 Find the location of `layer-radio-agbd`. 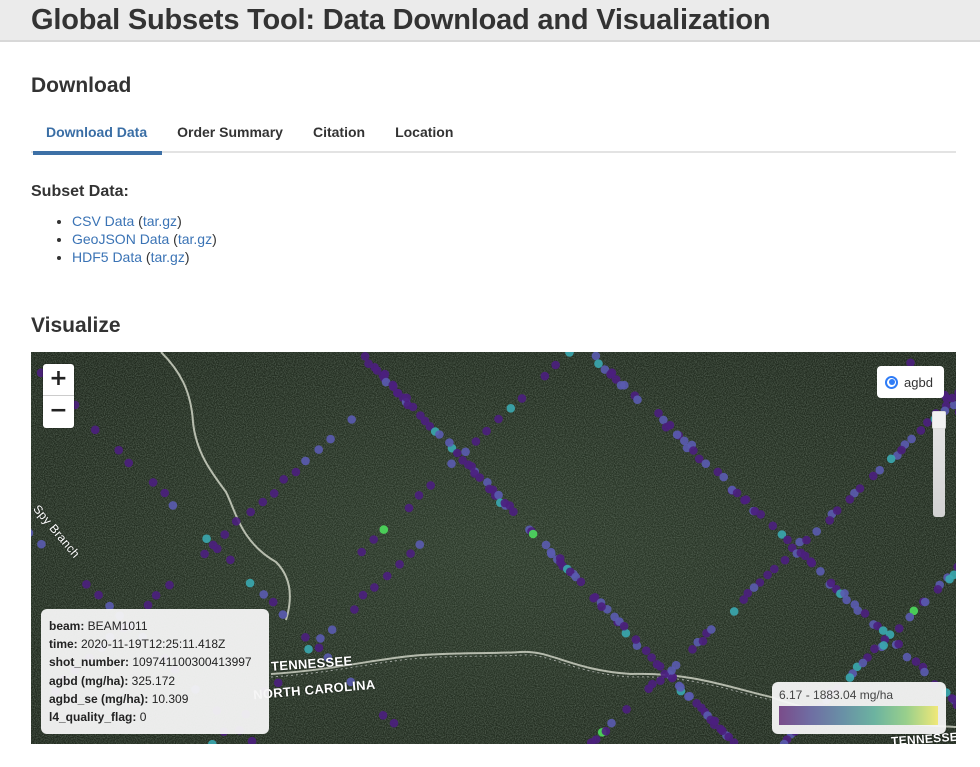

layer-radio-agbd is located at coordinates (891, 382).